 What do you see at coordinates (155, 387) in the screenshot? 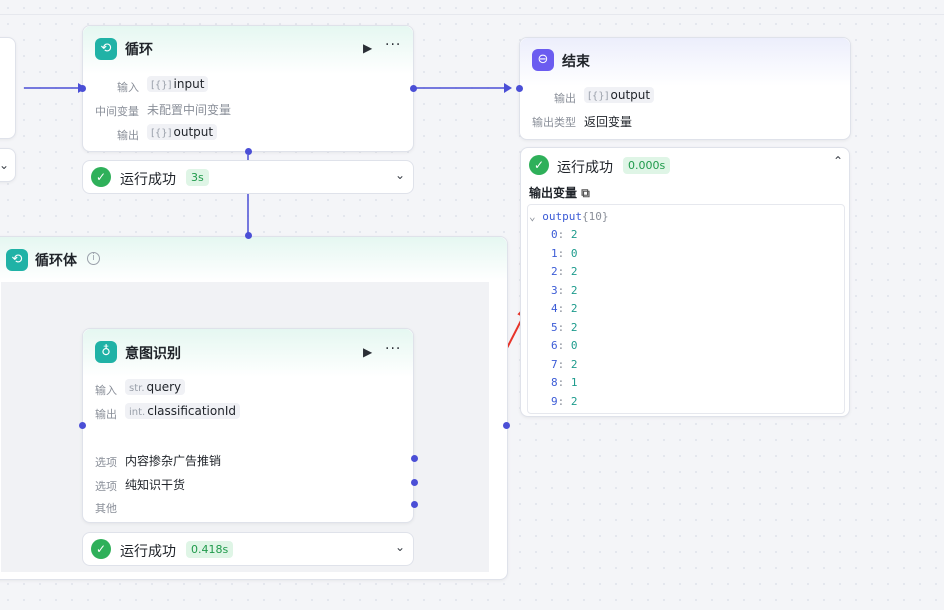
I see `intent-input-value: str. query` at bounding box center [155, 387].